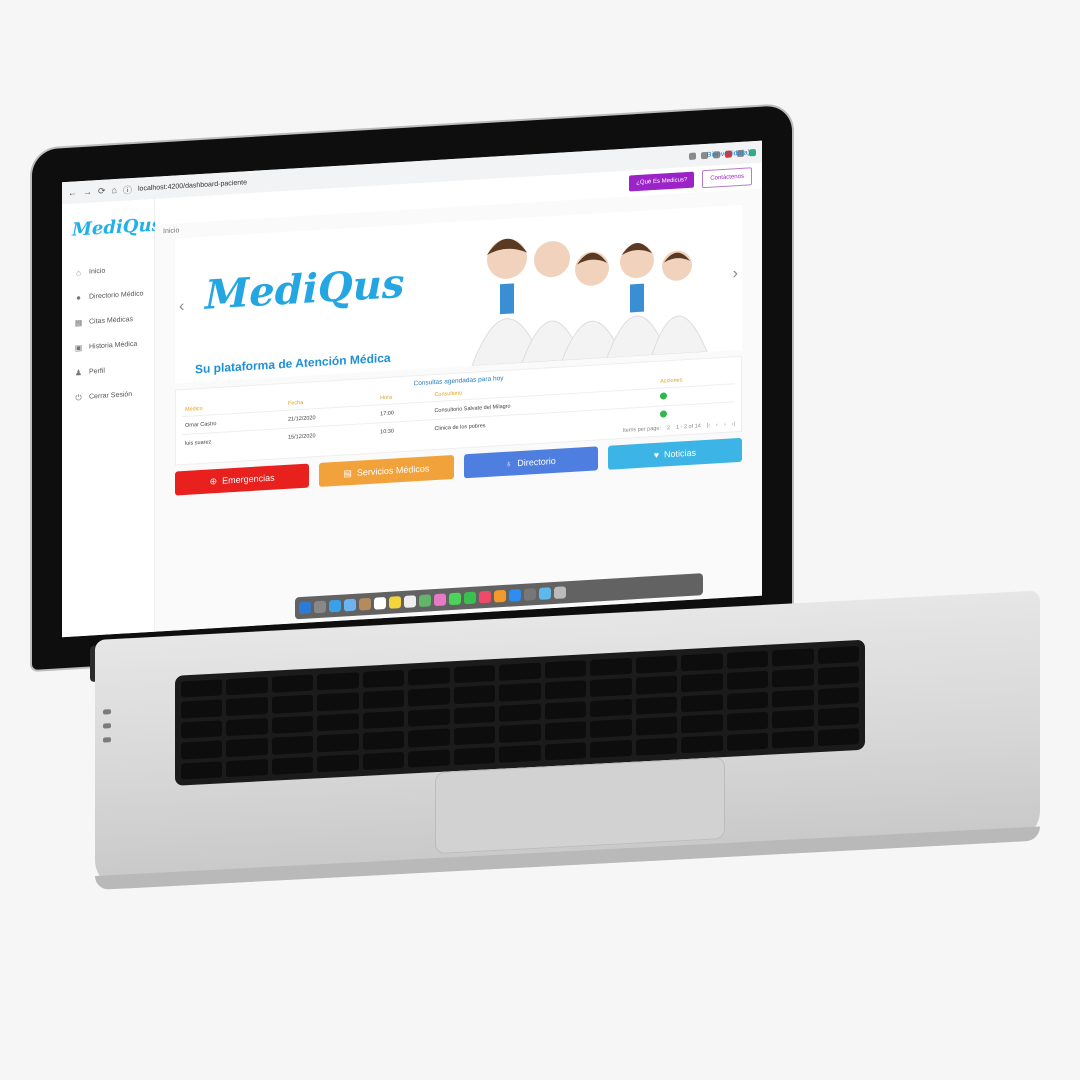 The width and height of the screenshot is (1080, 1080). What do you see at coordinates (78, 373) in the screenshot?
I see `user-icon: ♟` at bounding box center [78, 373].